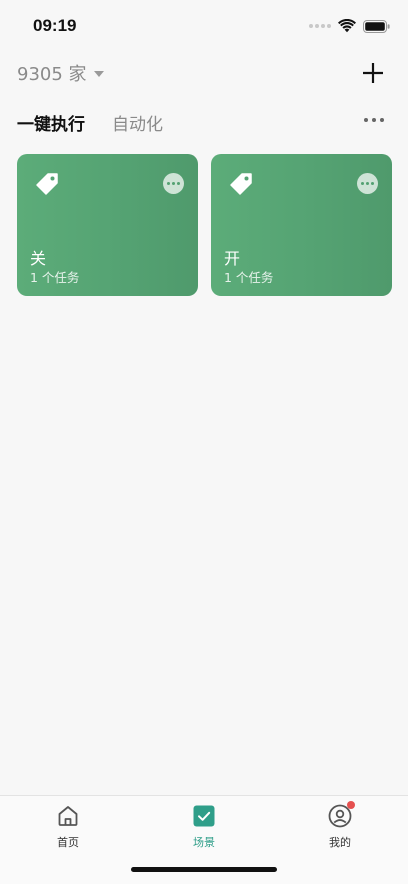 This screenshot has width=408, height=884. Describe the element at coordinates (320, 26) in the screenshot. I see `signal-icon` at that location.